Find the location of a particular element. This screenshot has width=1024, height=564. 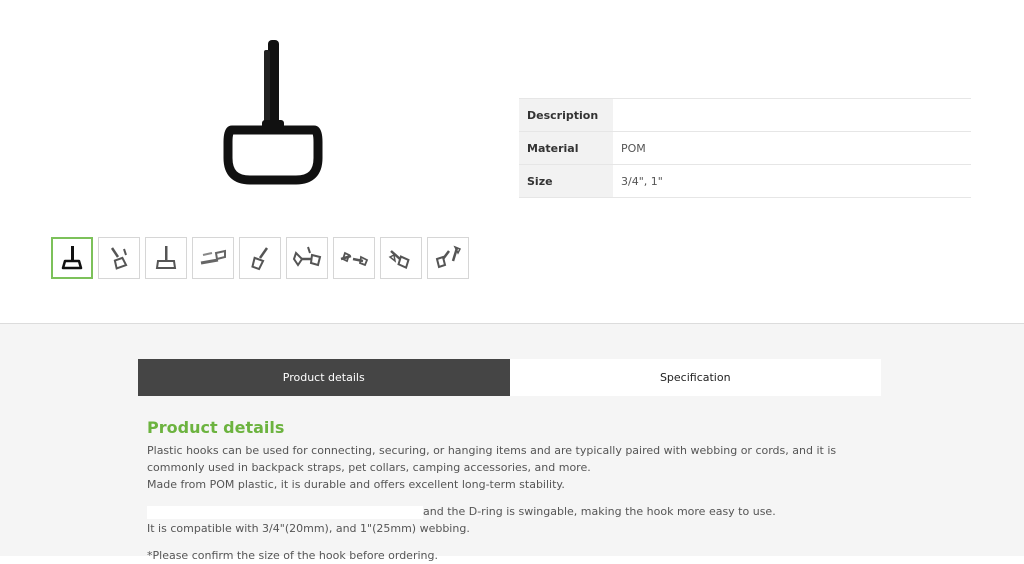

d-ring-hook-icon is located at coordinates (273, 112).